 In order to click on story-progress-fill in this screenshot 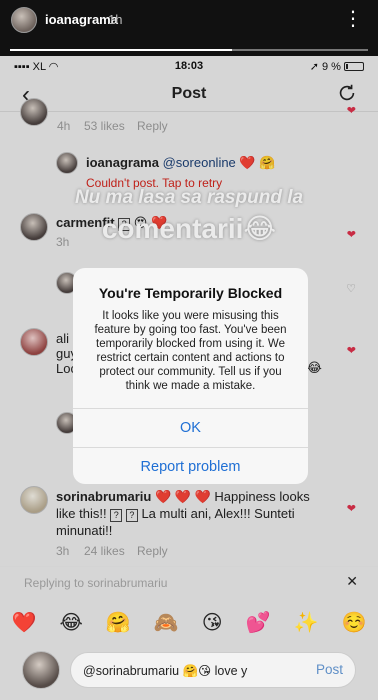, I will do `click(121, 50)`.